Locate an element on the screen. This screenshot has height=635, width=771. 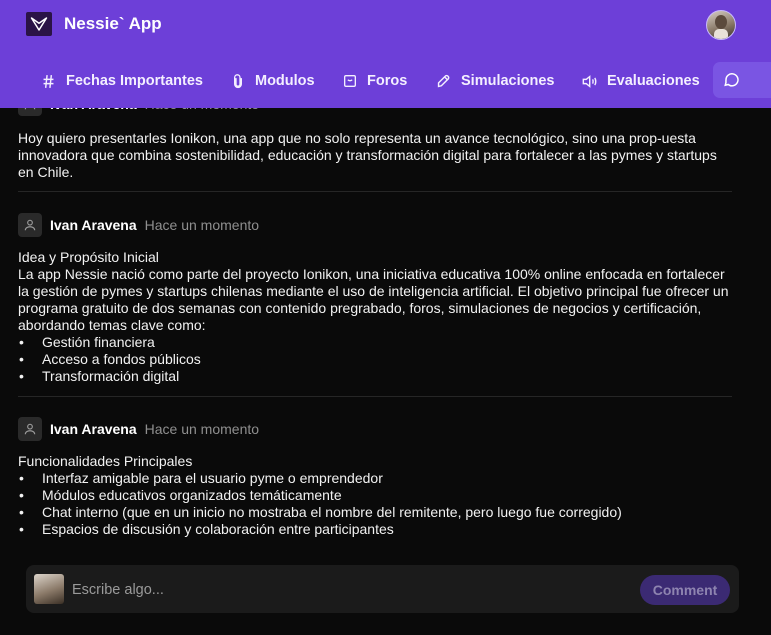
post-heading: Idea y Propósito Inicial is located at coordinates (88, 257).